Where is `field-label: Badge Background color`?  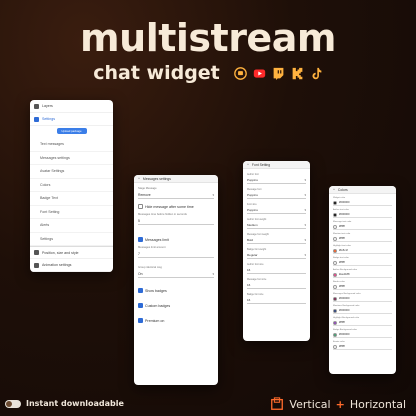 field-label: Badge Background color is located at coordinates (345, 330).